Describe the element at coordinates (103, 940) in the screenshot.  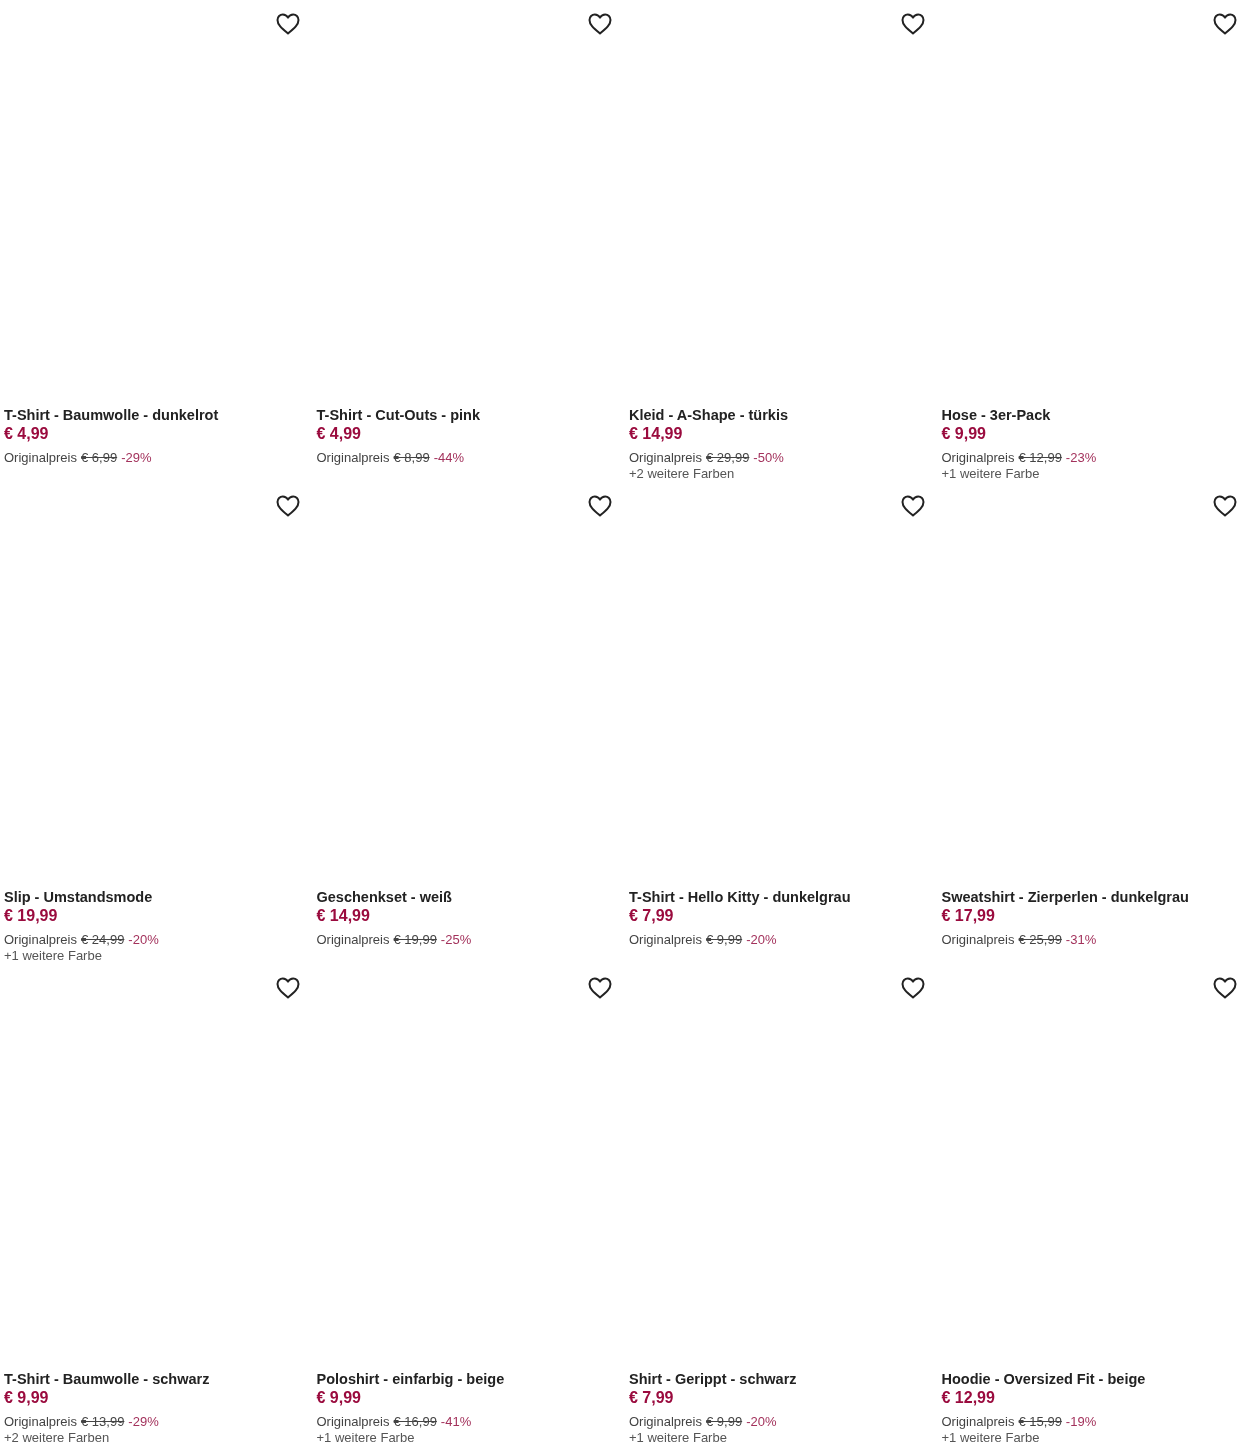
I see `original-price: € 24,99` at that location.